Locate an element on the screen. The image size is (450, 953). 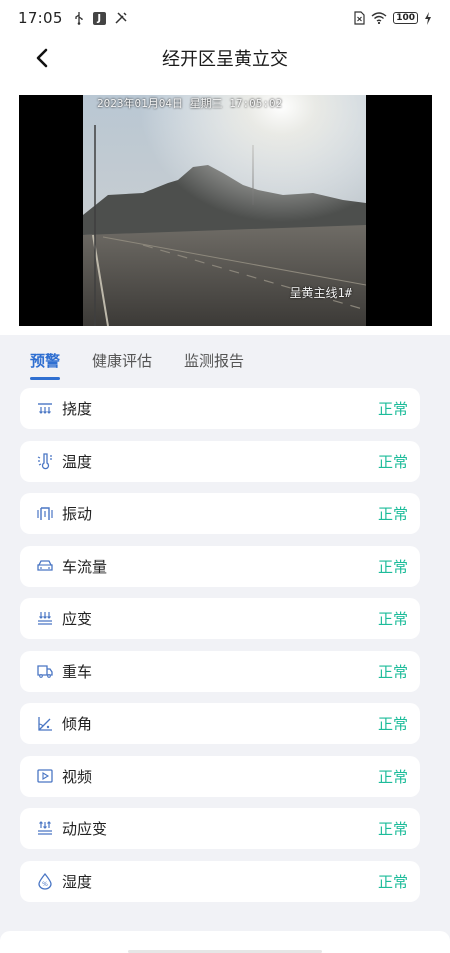
tab-health-assessment: 健康评估 is located at coordinates (122, 365).